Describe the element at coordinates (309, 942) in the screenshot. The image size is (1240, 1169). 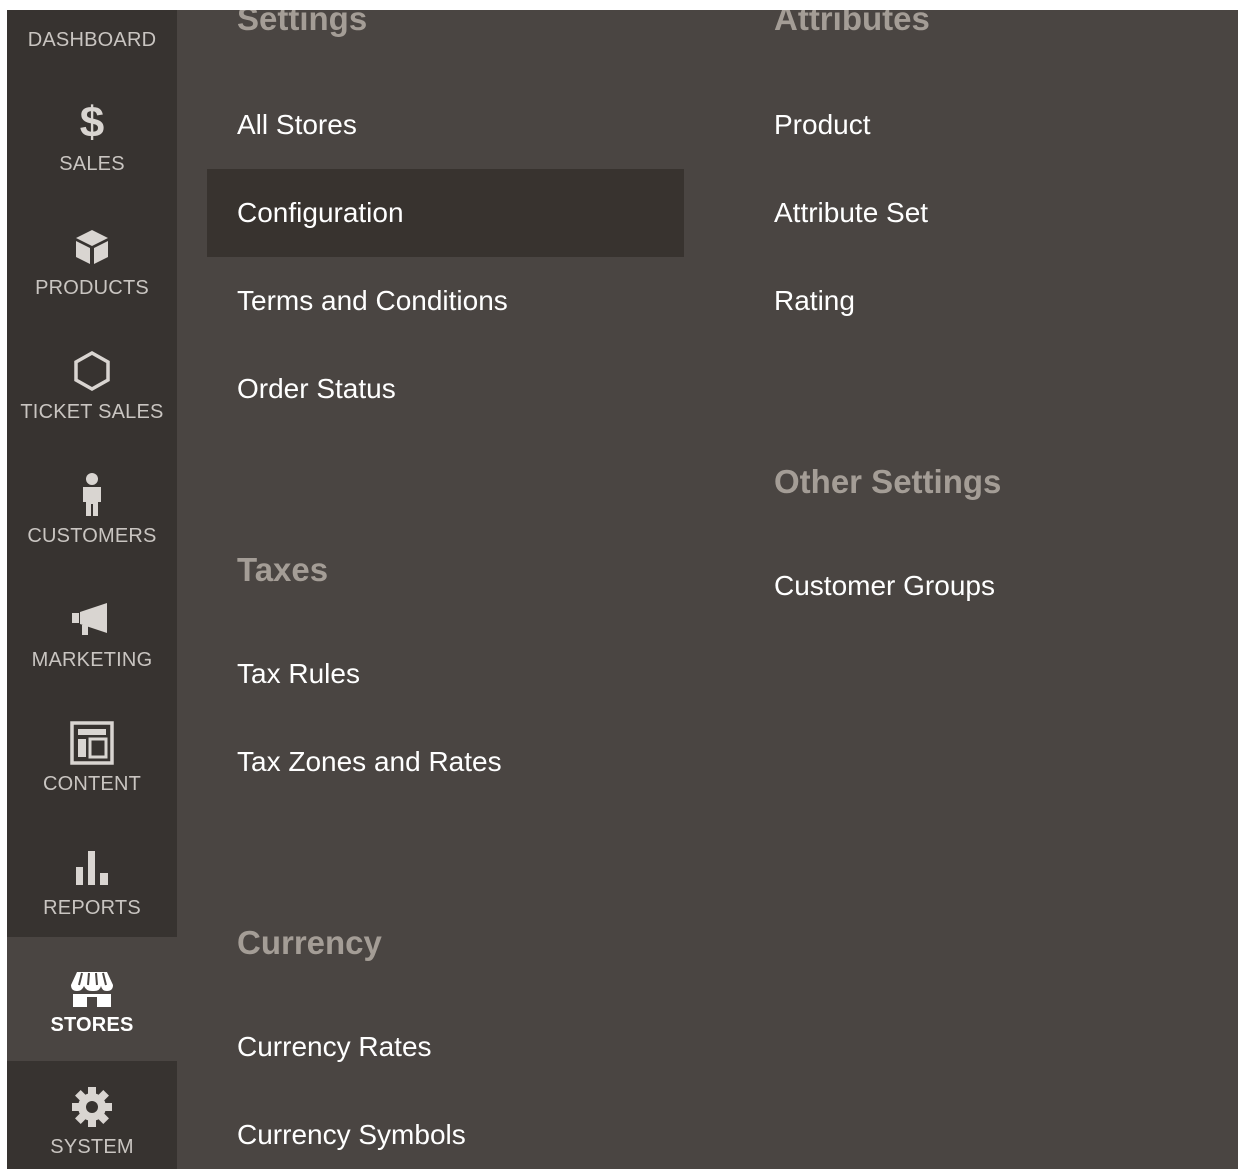
I see `group-title-currency: Currency` at that location.